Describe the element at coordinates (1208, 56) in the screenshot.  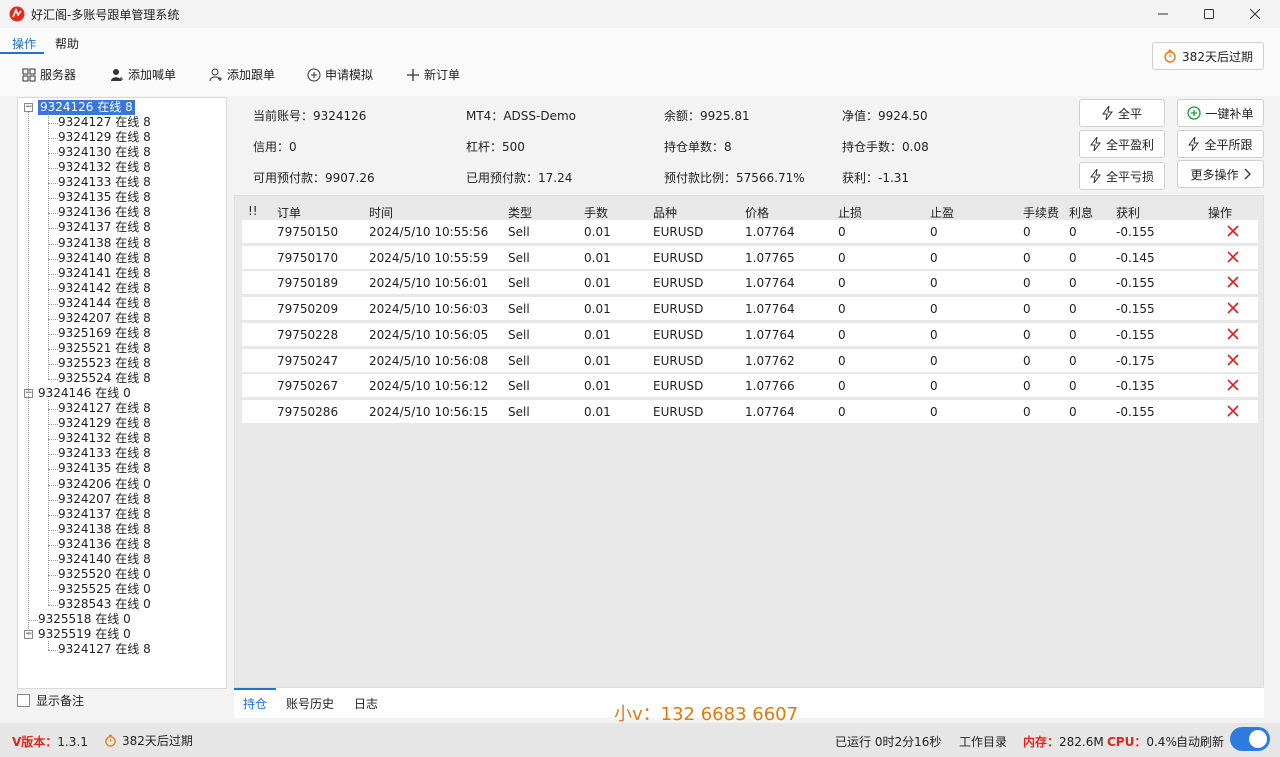
I see `expire-button: 382天后过期` at that location.